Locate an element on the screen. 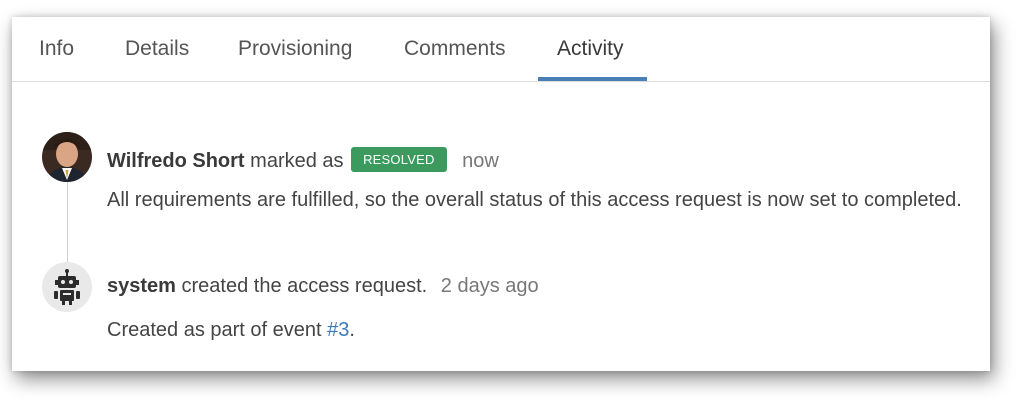  activity-action: created the access request. is located at coordinates (304, 286).